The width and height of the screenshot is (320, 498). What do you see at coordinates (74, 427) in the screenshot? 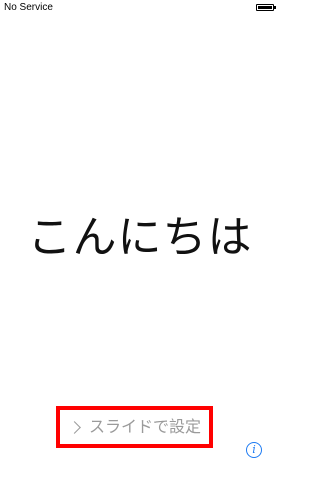
I see `chevron-right-icon` at bounding box center [74, 427].